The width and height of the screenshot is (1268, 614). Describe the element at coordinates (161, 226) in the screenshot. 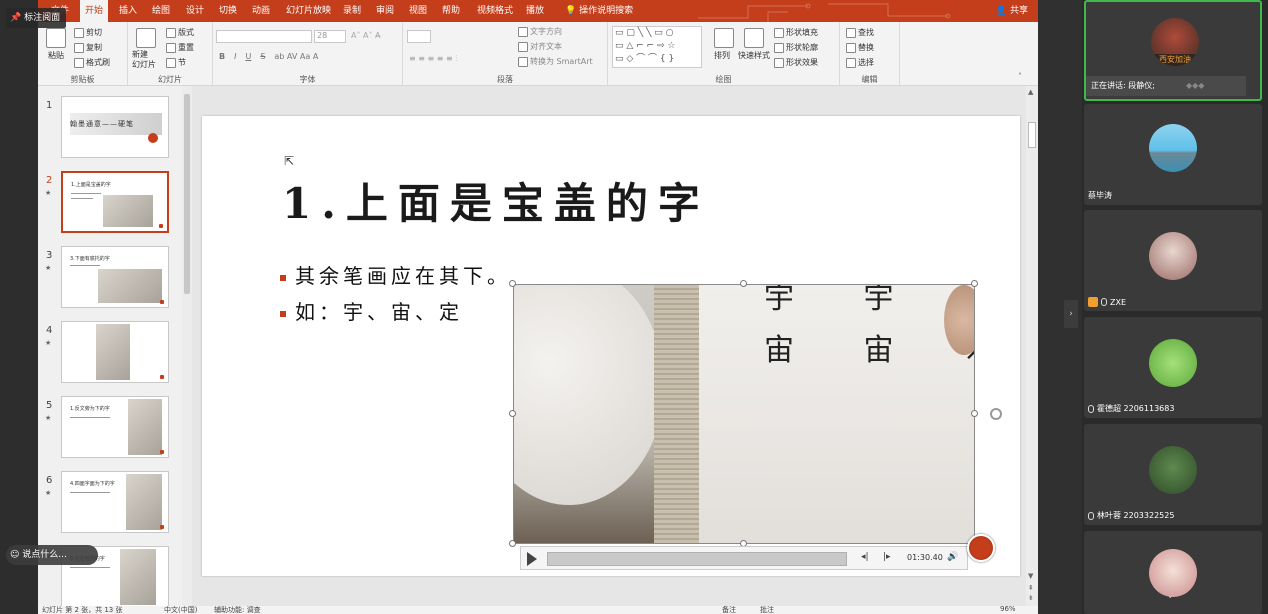

I see `record-dot-icon` at that location.